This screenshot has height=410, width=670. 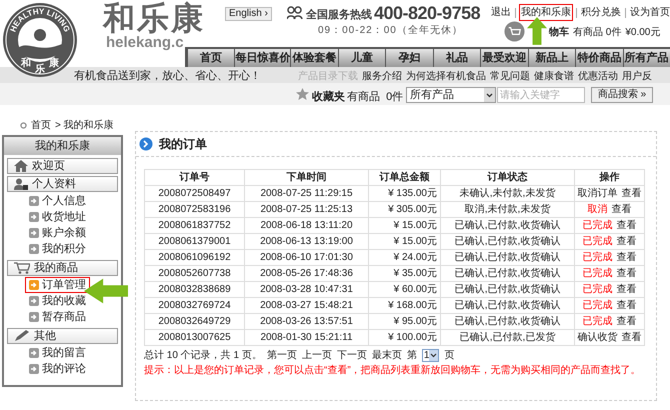 I want to click on sidebar-section: 个人资料, so click(x=62, y=184).